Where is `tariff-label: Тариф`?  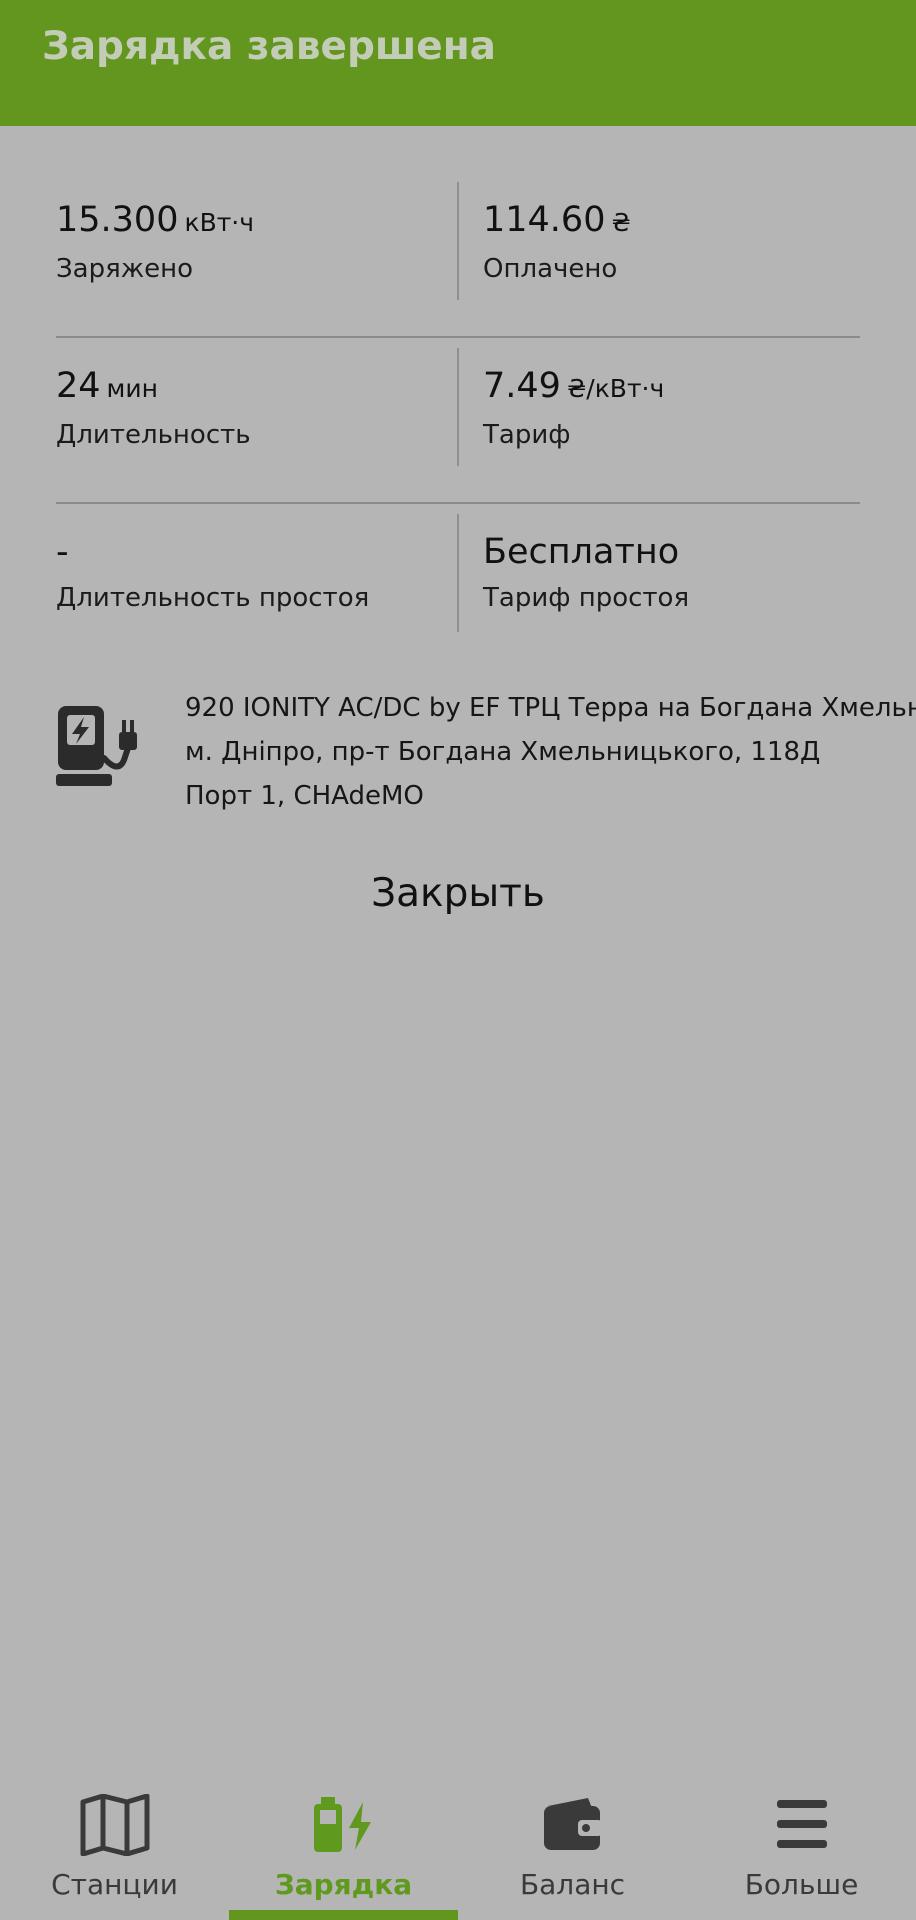 tariff-label: Тариф is located at coordinates (527, 435).